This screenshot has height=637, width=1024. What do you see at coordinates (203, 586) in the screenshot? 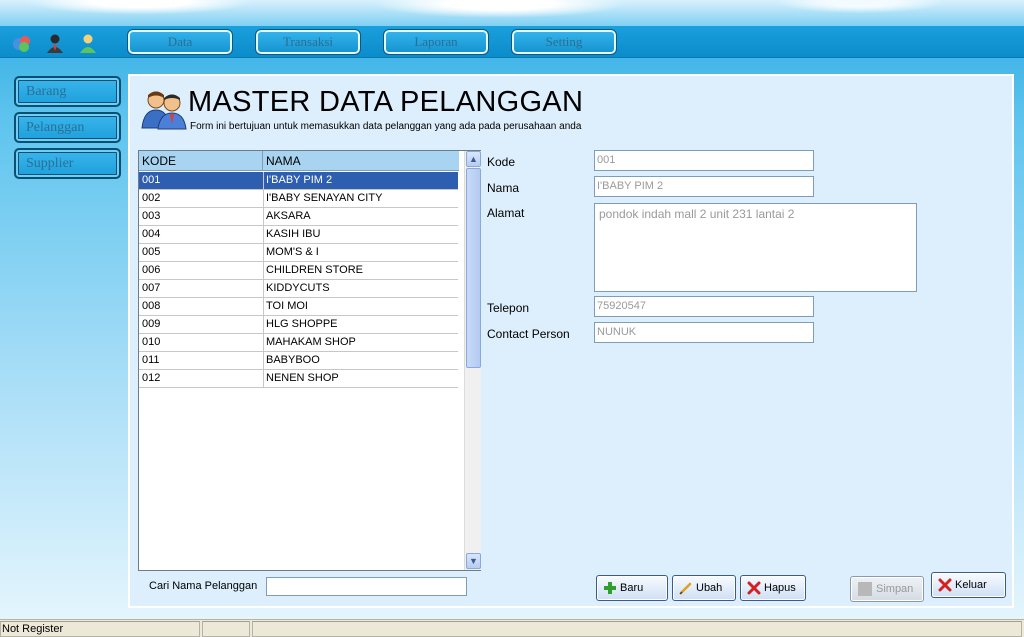
I see `search-label: Cari Nama Pelanggan` at bounding box center [203, 586].